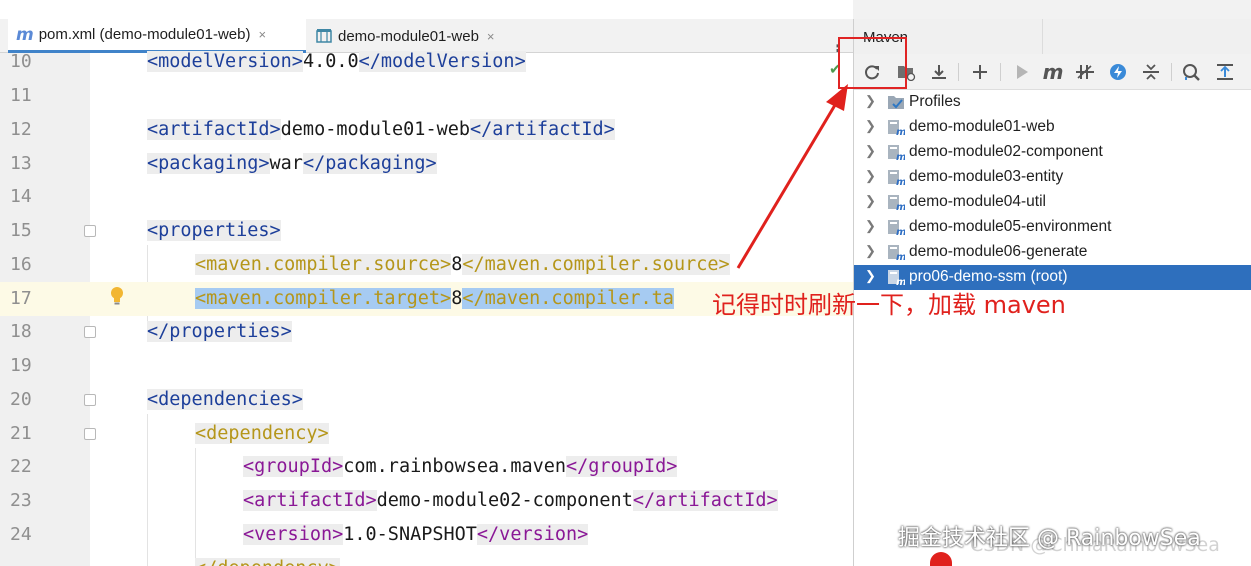 The height and width of the screenshot is (566, 1251). Describe the element at coordinates (219, 331) in the screenshot. I see `xml-close-tag: </properties>` at that location.